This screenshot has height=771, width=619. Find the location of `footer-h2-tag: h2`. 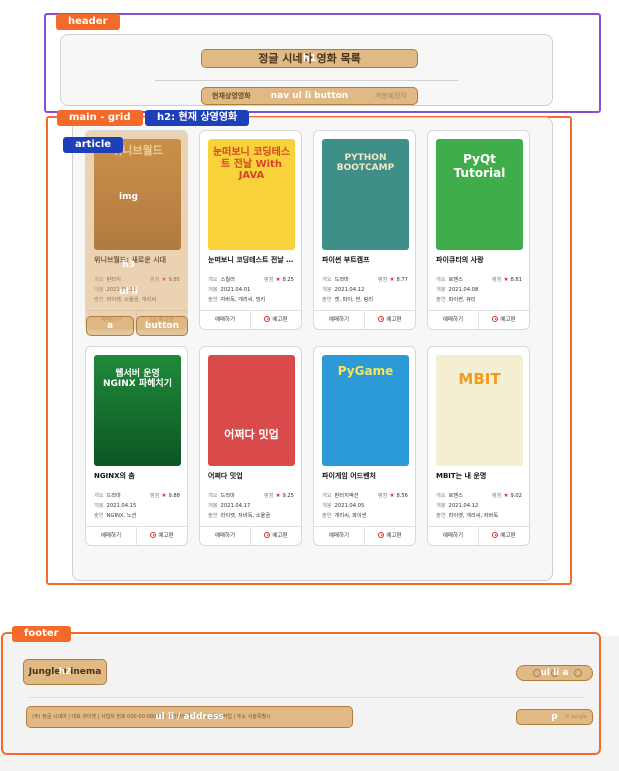

footer-h2-tag: h2 is located at coordinates (65, 672).